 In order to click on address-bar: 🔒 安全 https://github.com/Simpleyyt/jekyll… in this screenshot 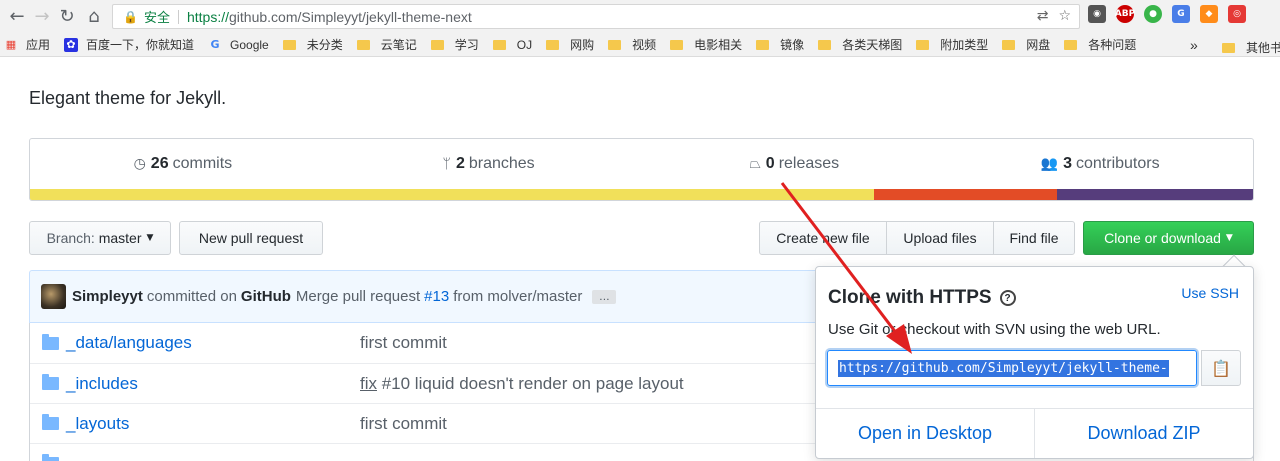, I will do `click(596, 16)`.